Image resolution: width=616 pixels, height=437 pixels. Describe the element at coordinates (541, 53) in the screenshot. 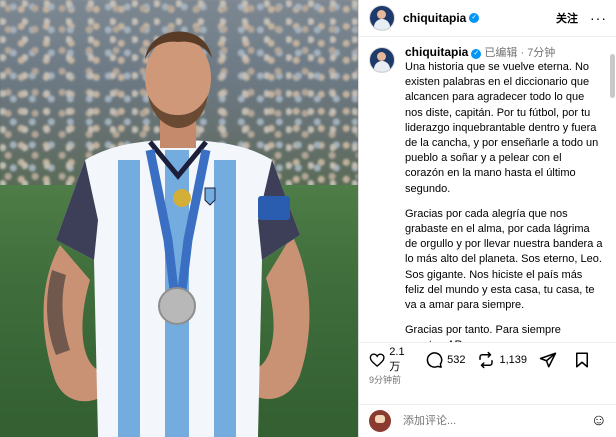

I see `caption-time: 7分钟` at that location.